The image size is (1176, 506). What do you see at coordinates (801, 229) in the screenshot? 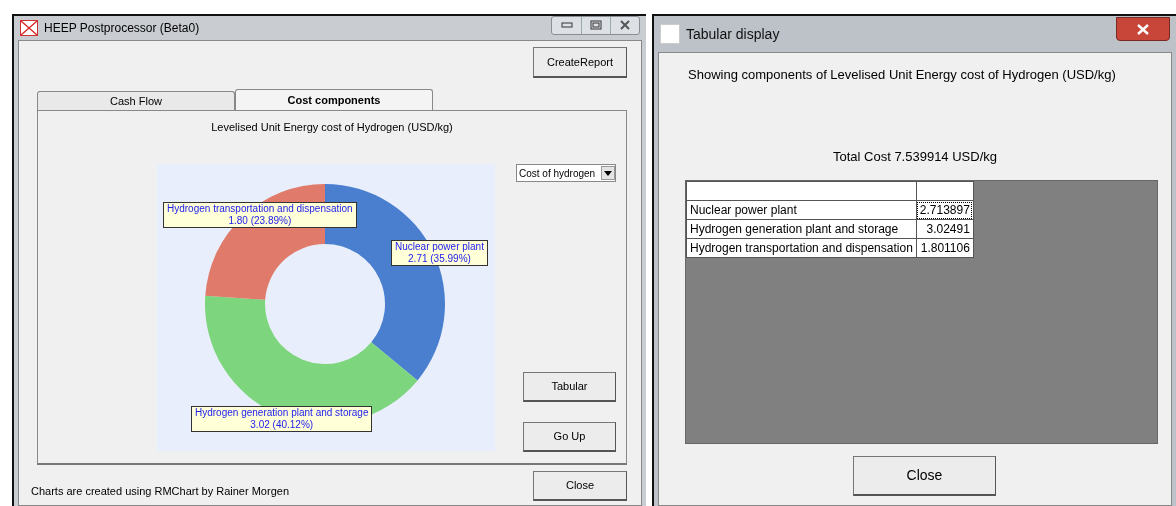
I see `row-header-cell: Hydrogen generation plant and storage` at bounding box center [801, 229].